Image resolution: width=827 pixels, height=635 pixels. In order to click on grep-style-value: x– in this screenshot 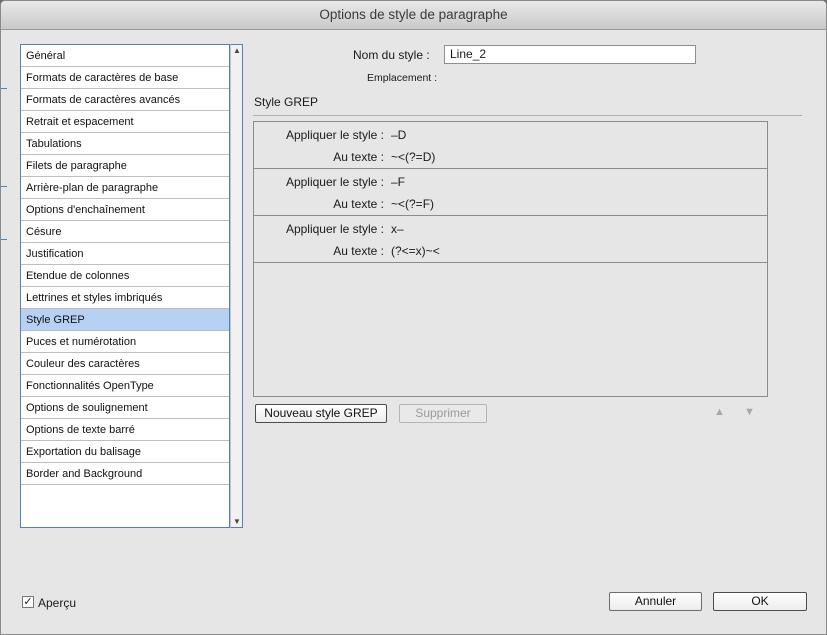, I will do `click(397, 229)`.